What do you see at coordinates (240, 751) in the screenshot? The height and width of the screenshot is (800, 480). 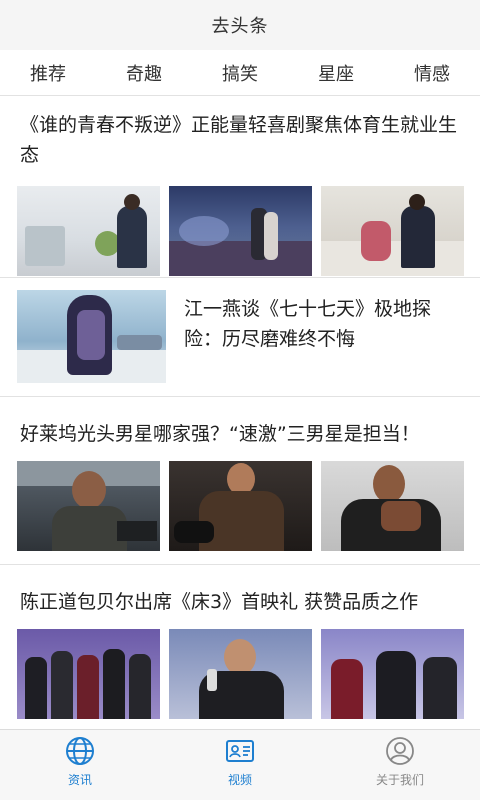 I see `video-card-icon` at bounding box center [240, 751].